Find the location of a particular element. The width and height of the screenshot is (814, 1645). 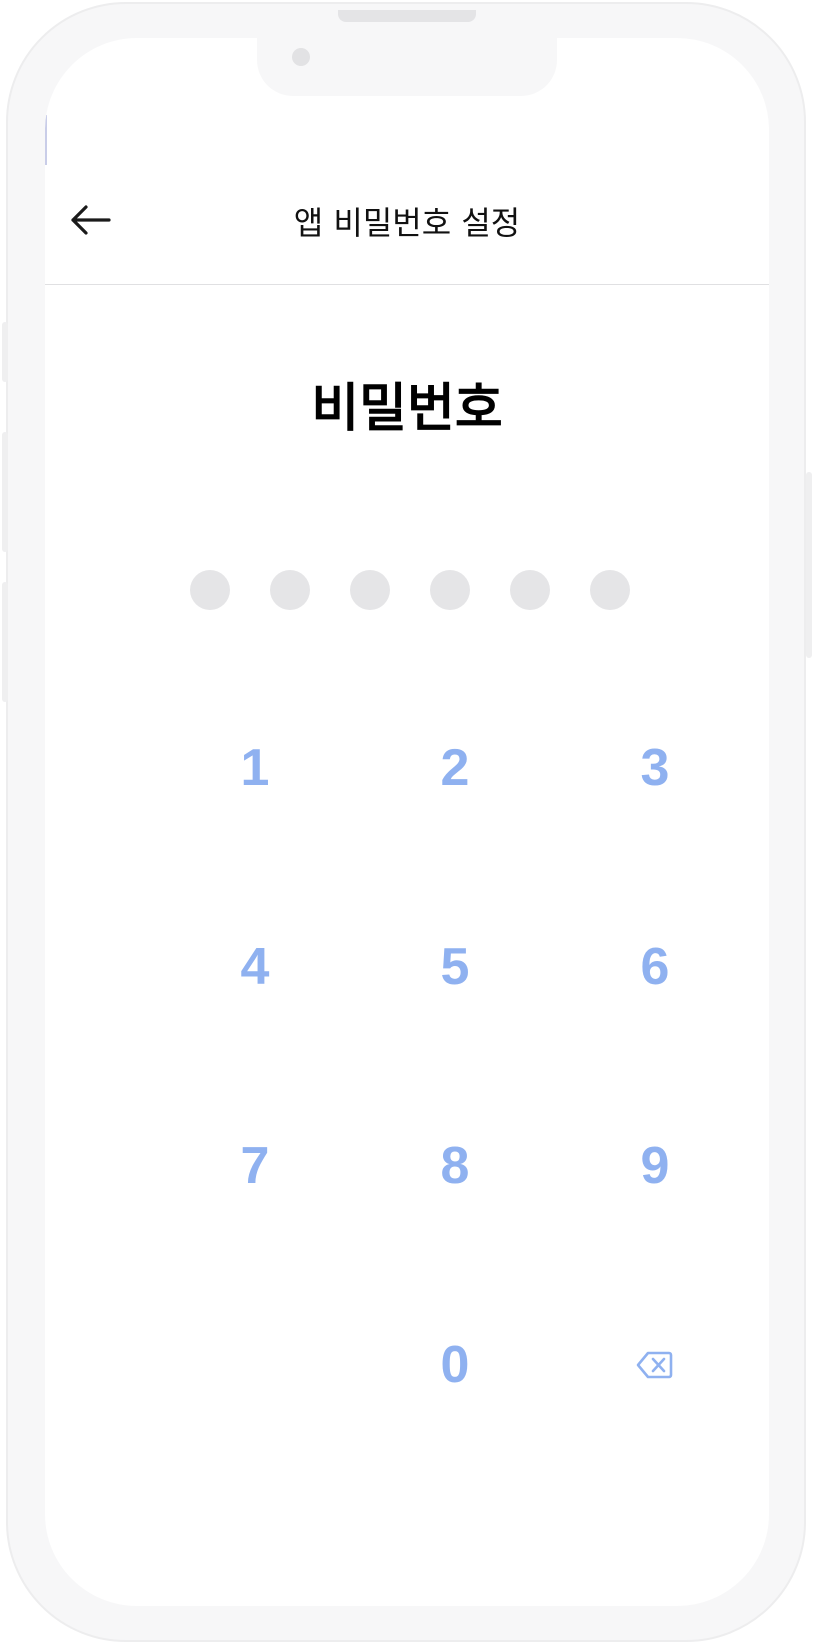

volume-up-button is located at coordinates (5, 492).